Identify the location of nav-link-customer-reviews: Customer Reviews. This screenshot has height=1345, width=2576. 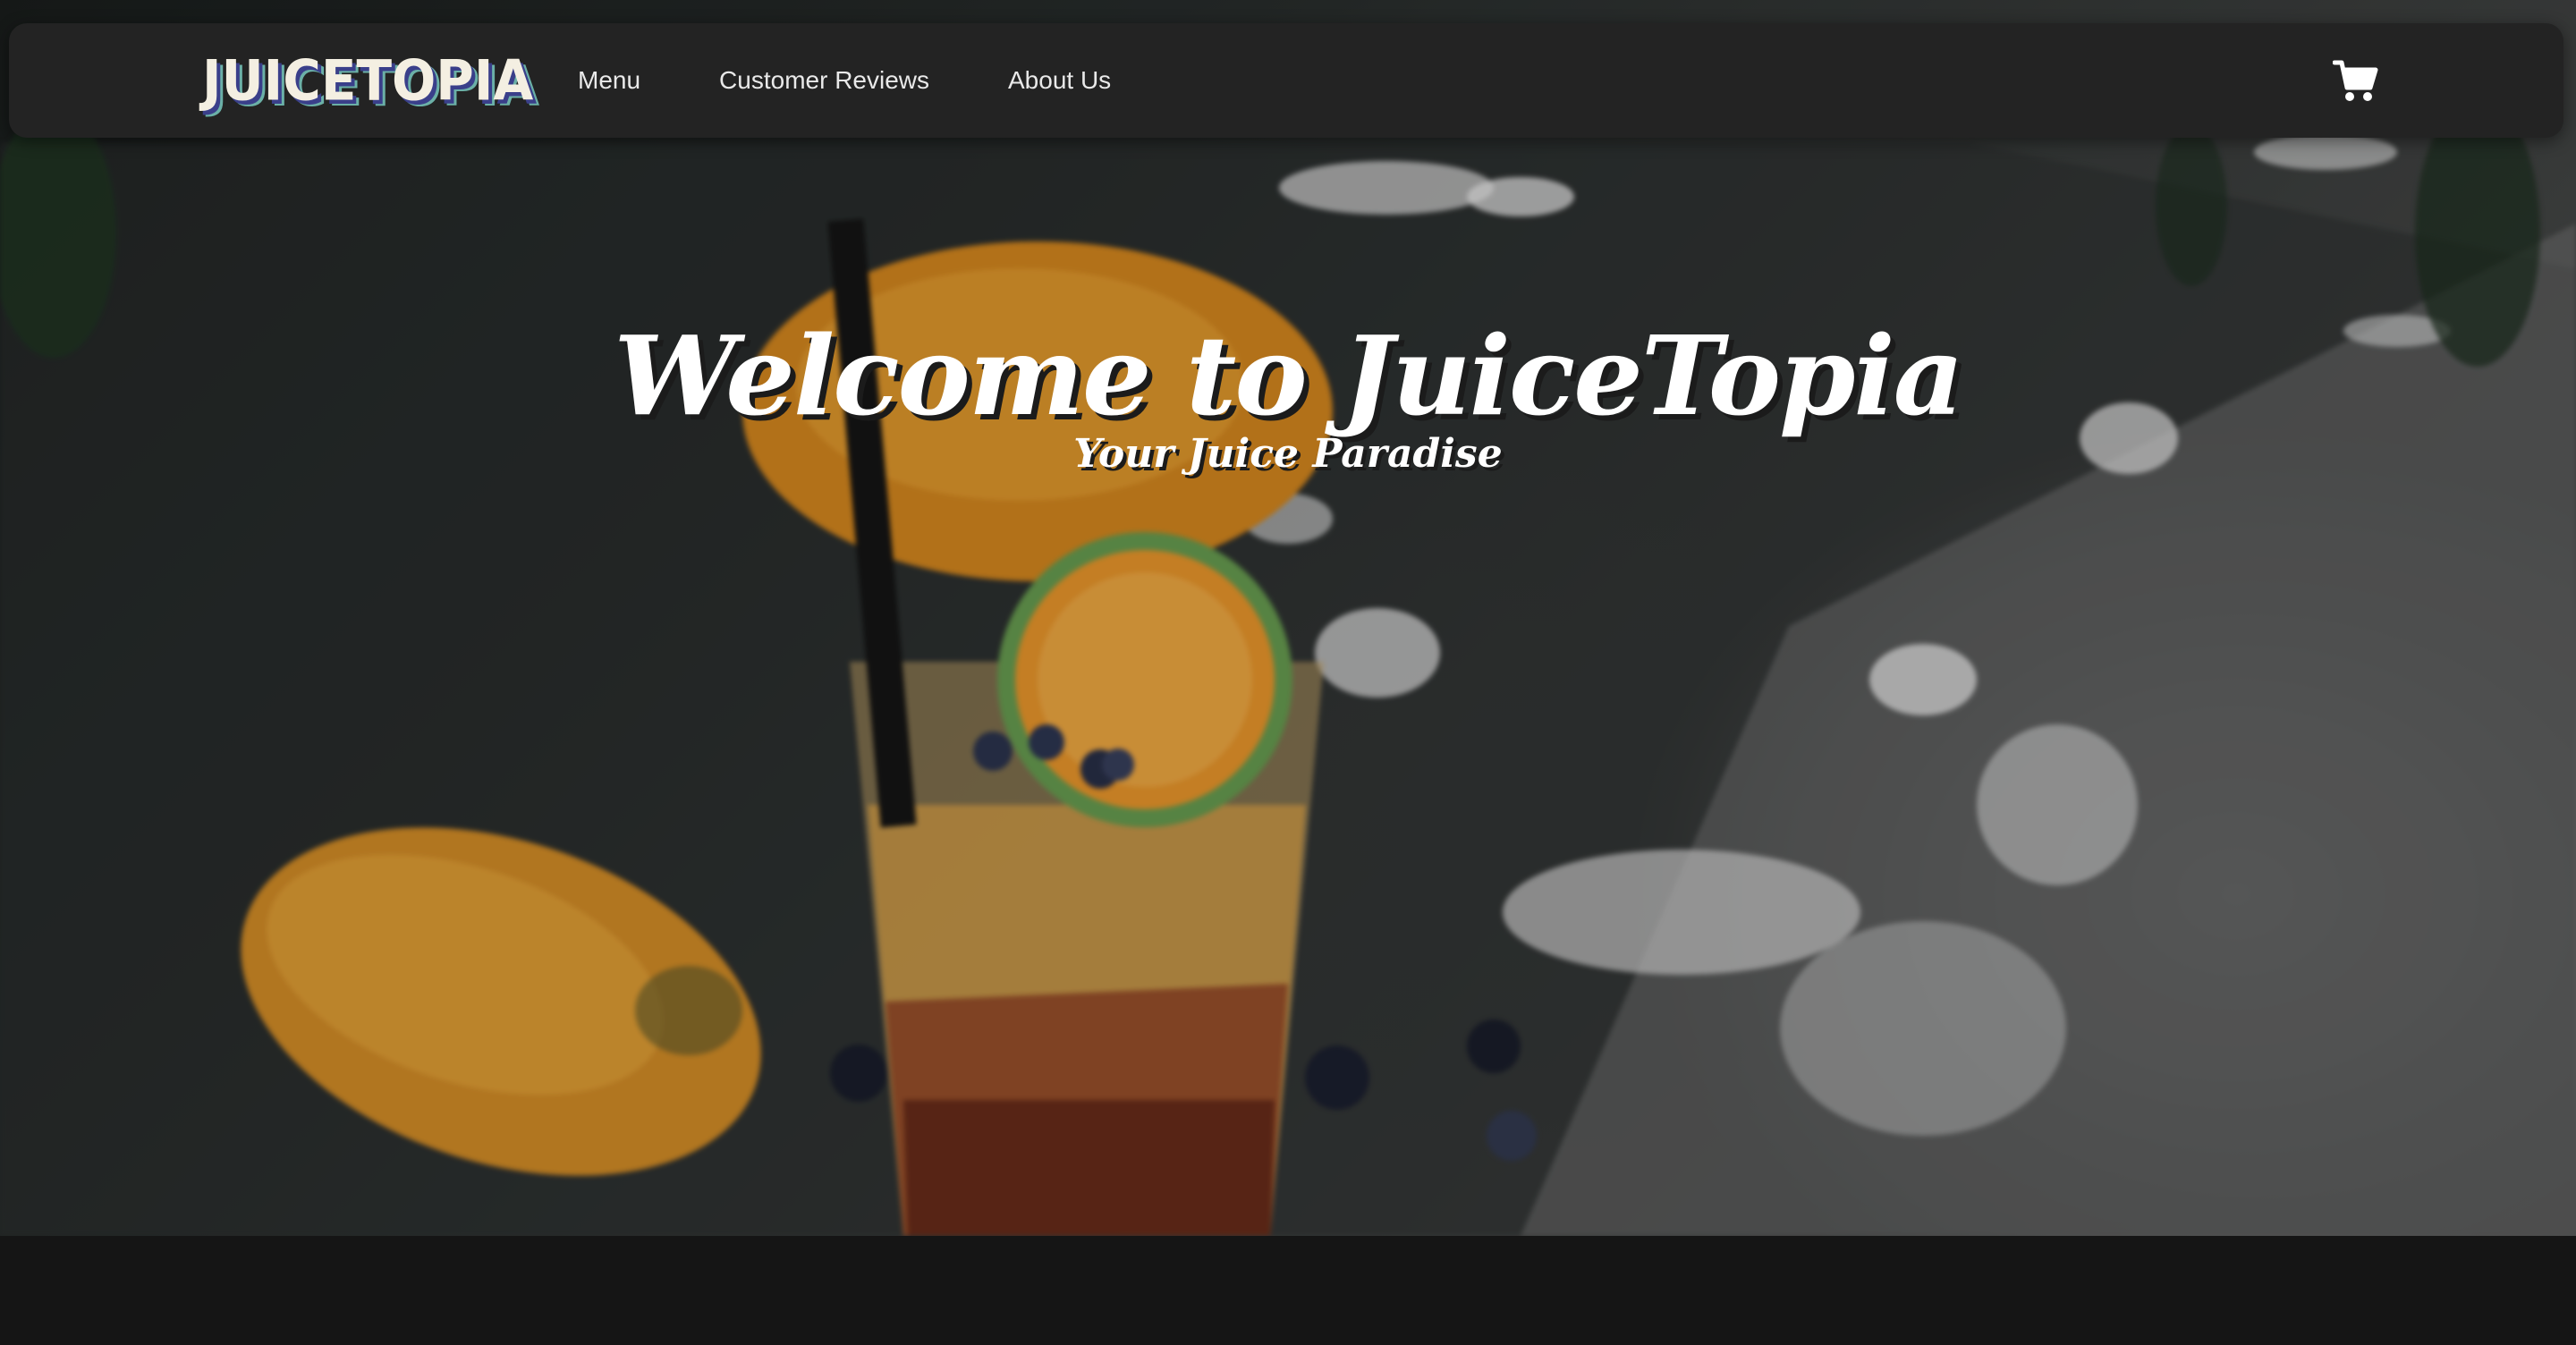
(824, 80).